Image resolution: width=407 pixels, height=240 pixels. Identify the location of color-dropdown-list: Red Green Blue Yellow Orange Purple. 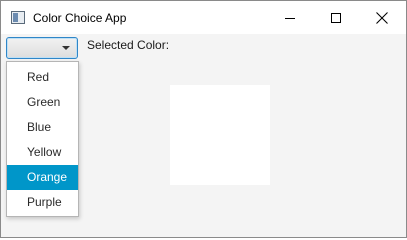
(42, 139).